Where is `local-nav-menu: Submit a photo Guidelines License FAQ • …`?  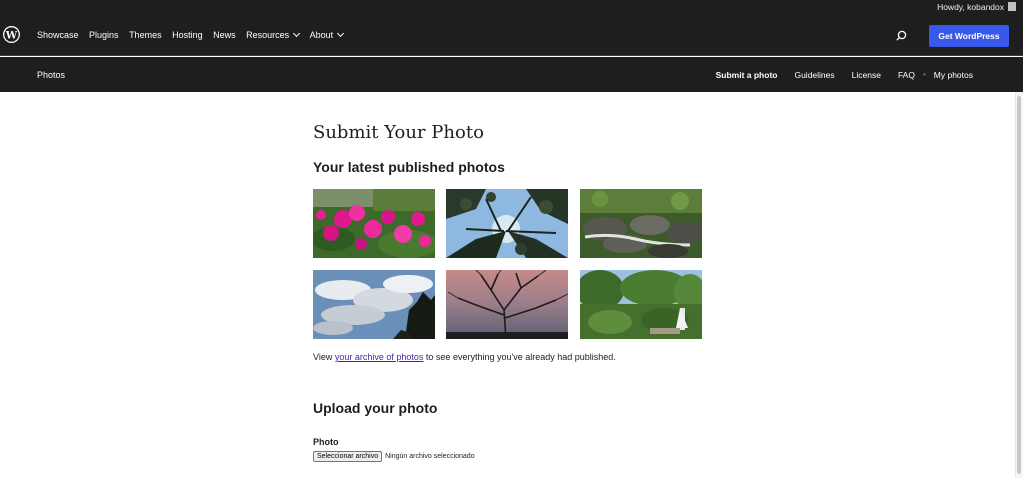
local-nav-menu: Submit a photo Guidelines License FAQ • … is located at coordinates (836, 74).